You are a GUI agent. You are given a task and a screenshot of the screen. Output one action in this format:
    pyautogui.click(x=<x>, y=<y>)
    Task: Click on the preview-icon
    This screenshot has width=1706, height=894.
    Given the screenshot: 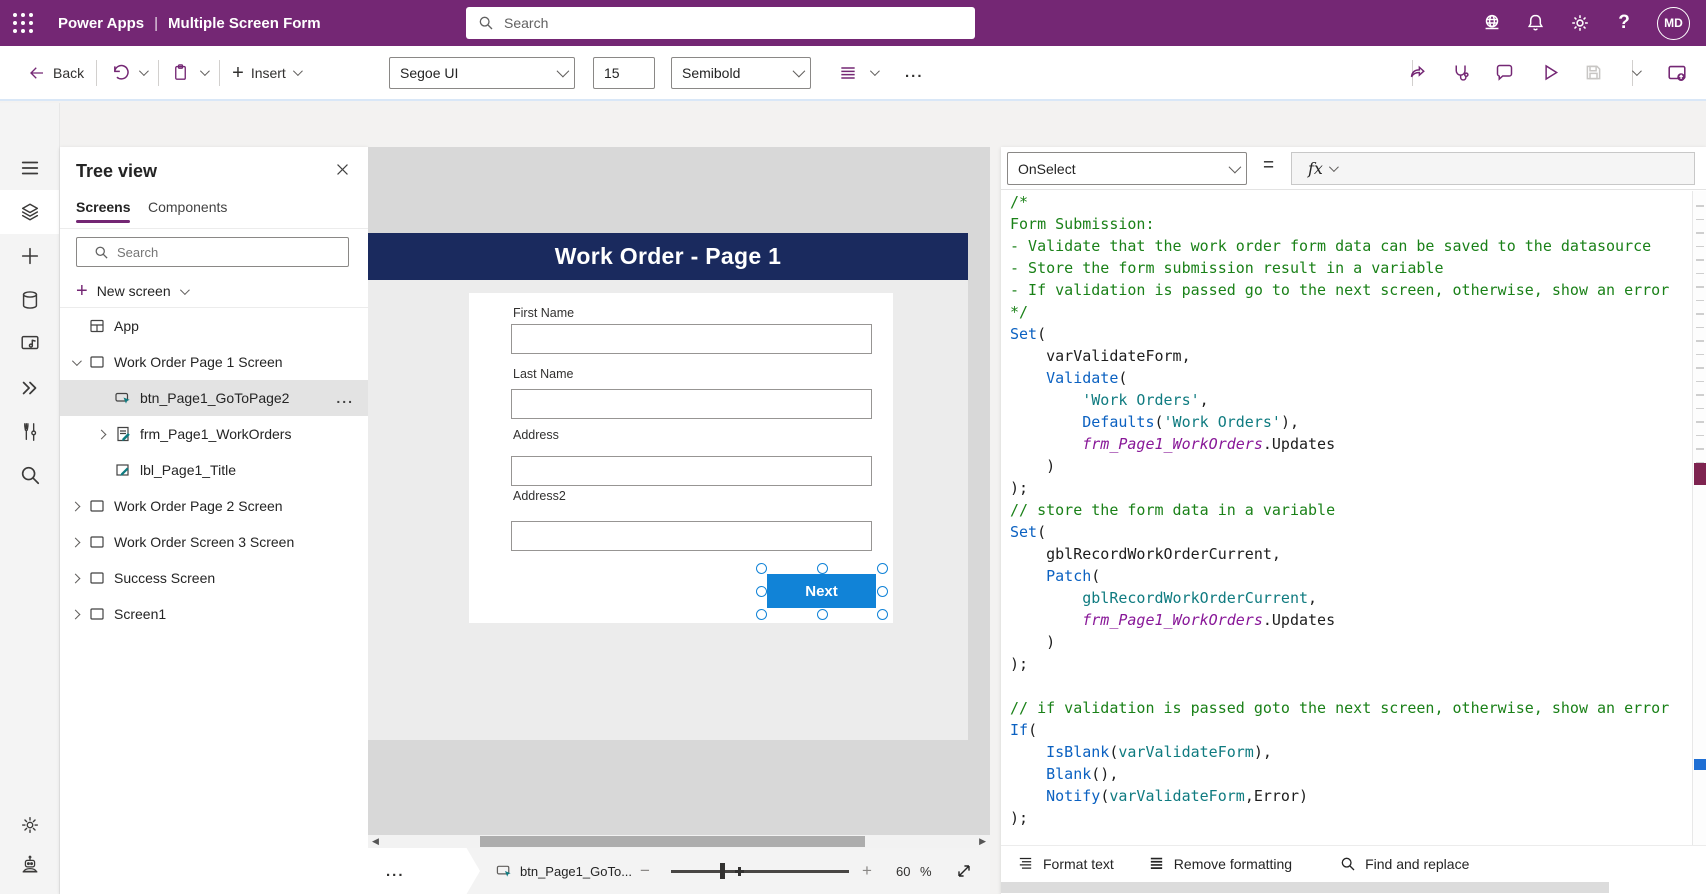 What is the action you would take?
    pyautogui.click(x=1550, y=72)
    